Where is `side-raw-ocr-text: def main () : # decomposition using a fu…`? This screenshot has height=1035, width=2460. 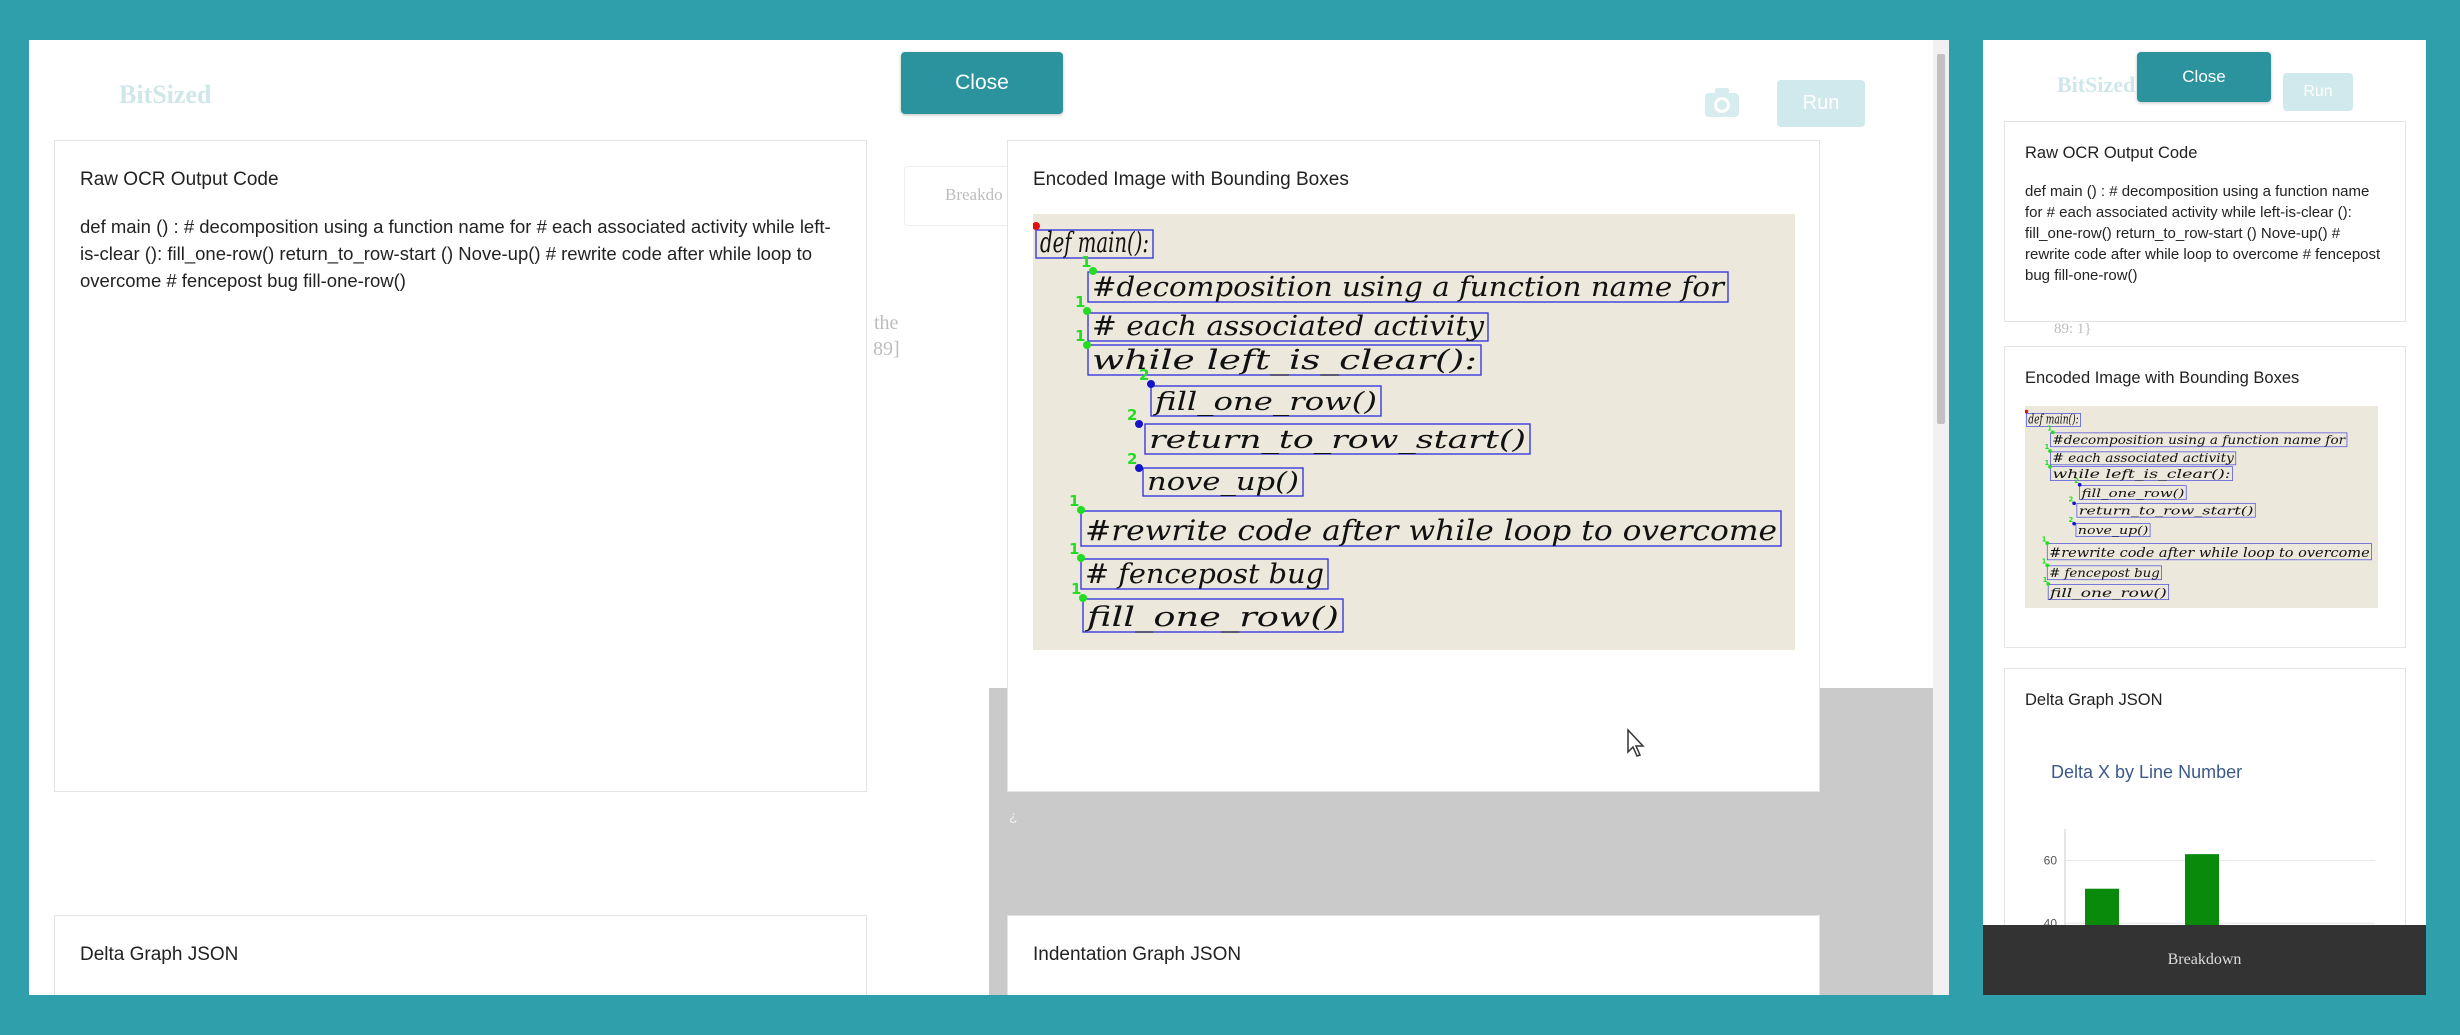 side-raw-ocr-text: def main () : # decomposition using a fu… is located at coordinates (2203, 233).